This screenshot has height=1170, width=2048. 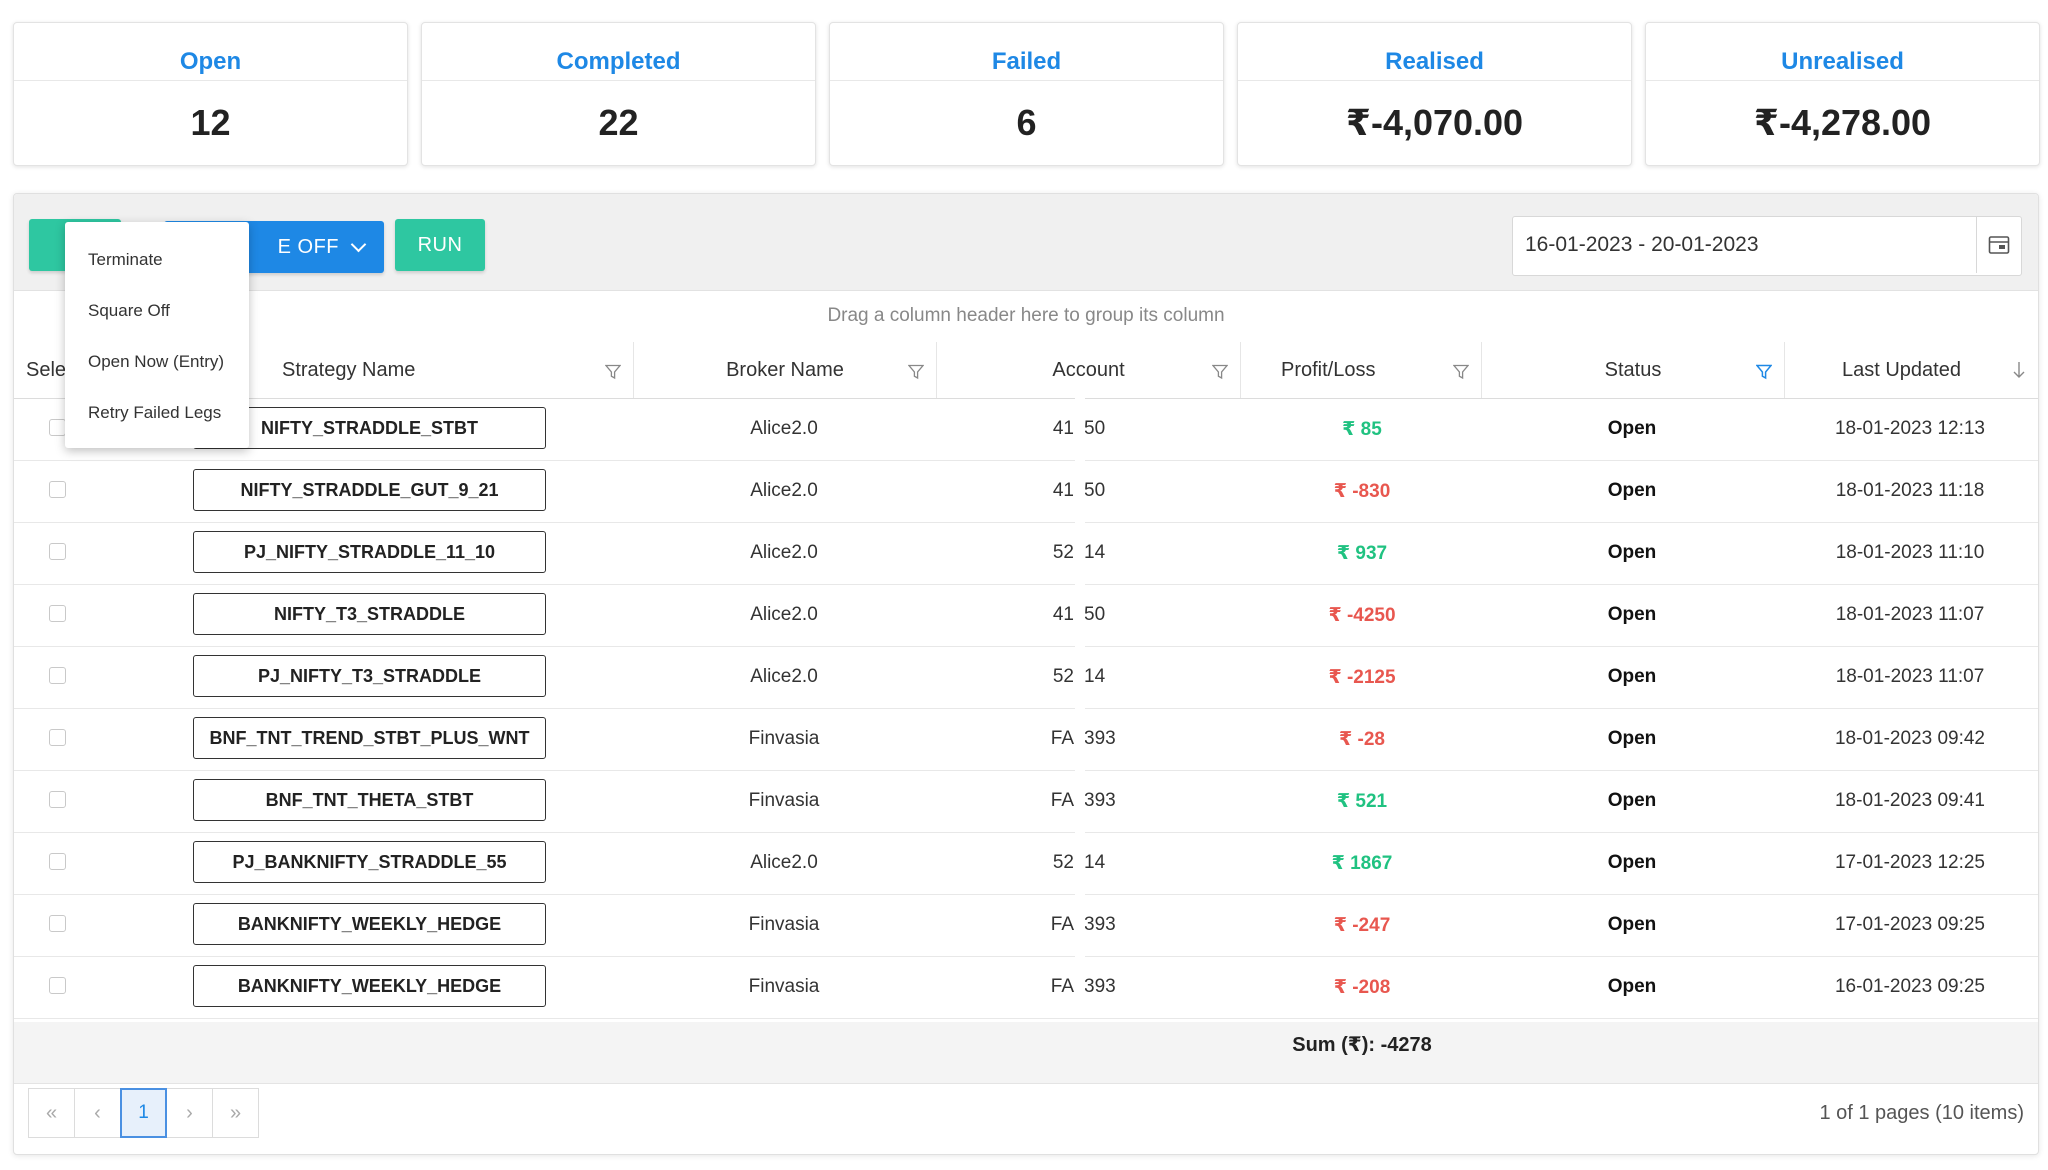 What do you see at coordinates (1362, 429) in the screenshot?
I see `profit-loss: ₹ 85` at bounding box center [1362, 429].